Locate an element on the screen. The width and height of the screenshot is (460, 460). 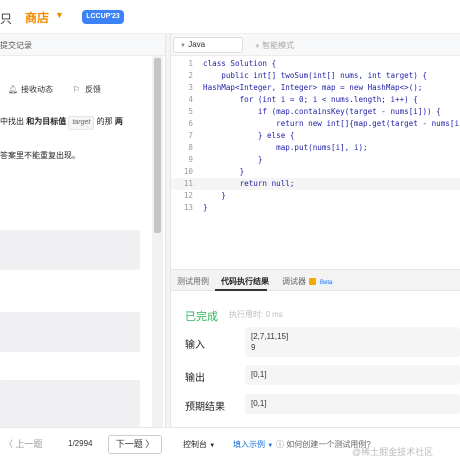
chevron-left-icon: 〈 is located at coordinates (9, 444).